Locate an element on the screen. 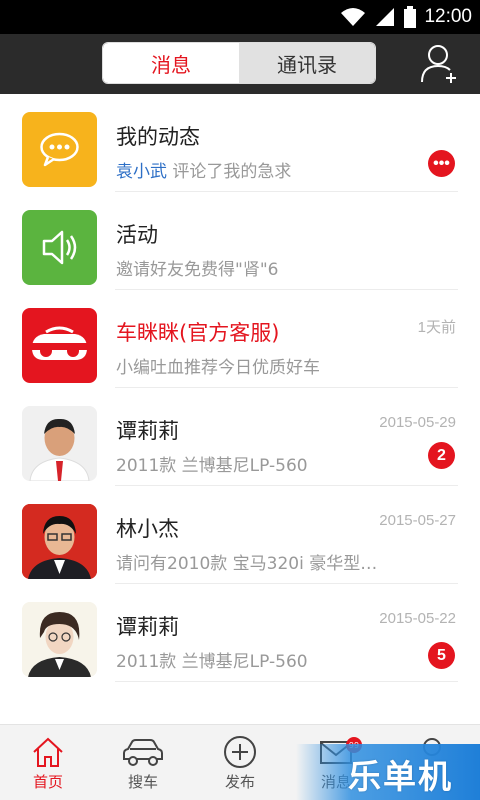 The width and height of the screenshot is (480, 800). chat-bubble-icon is located at coordinates (59, 149).